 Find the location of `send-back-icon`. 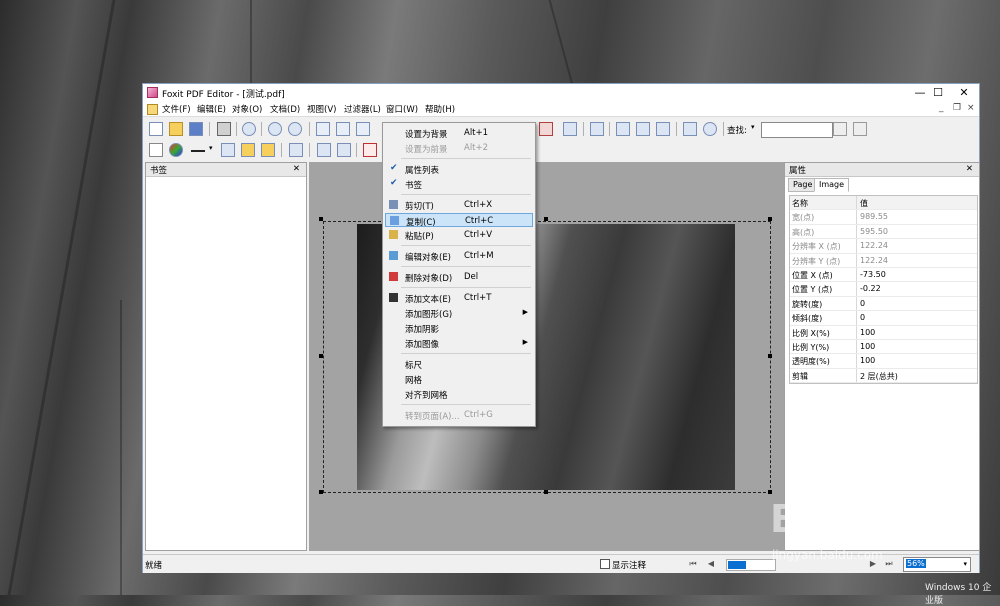

send-back-icon is located at coordinates (344, 150).